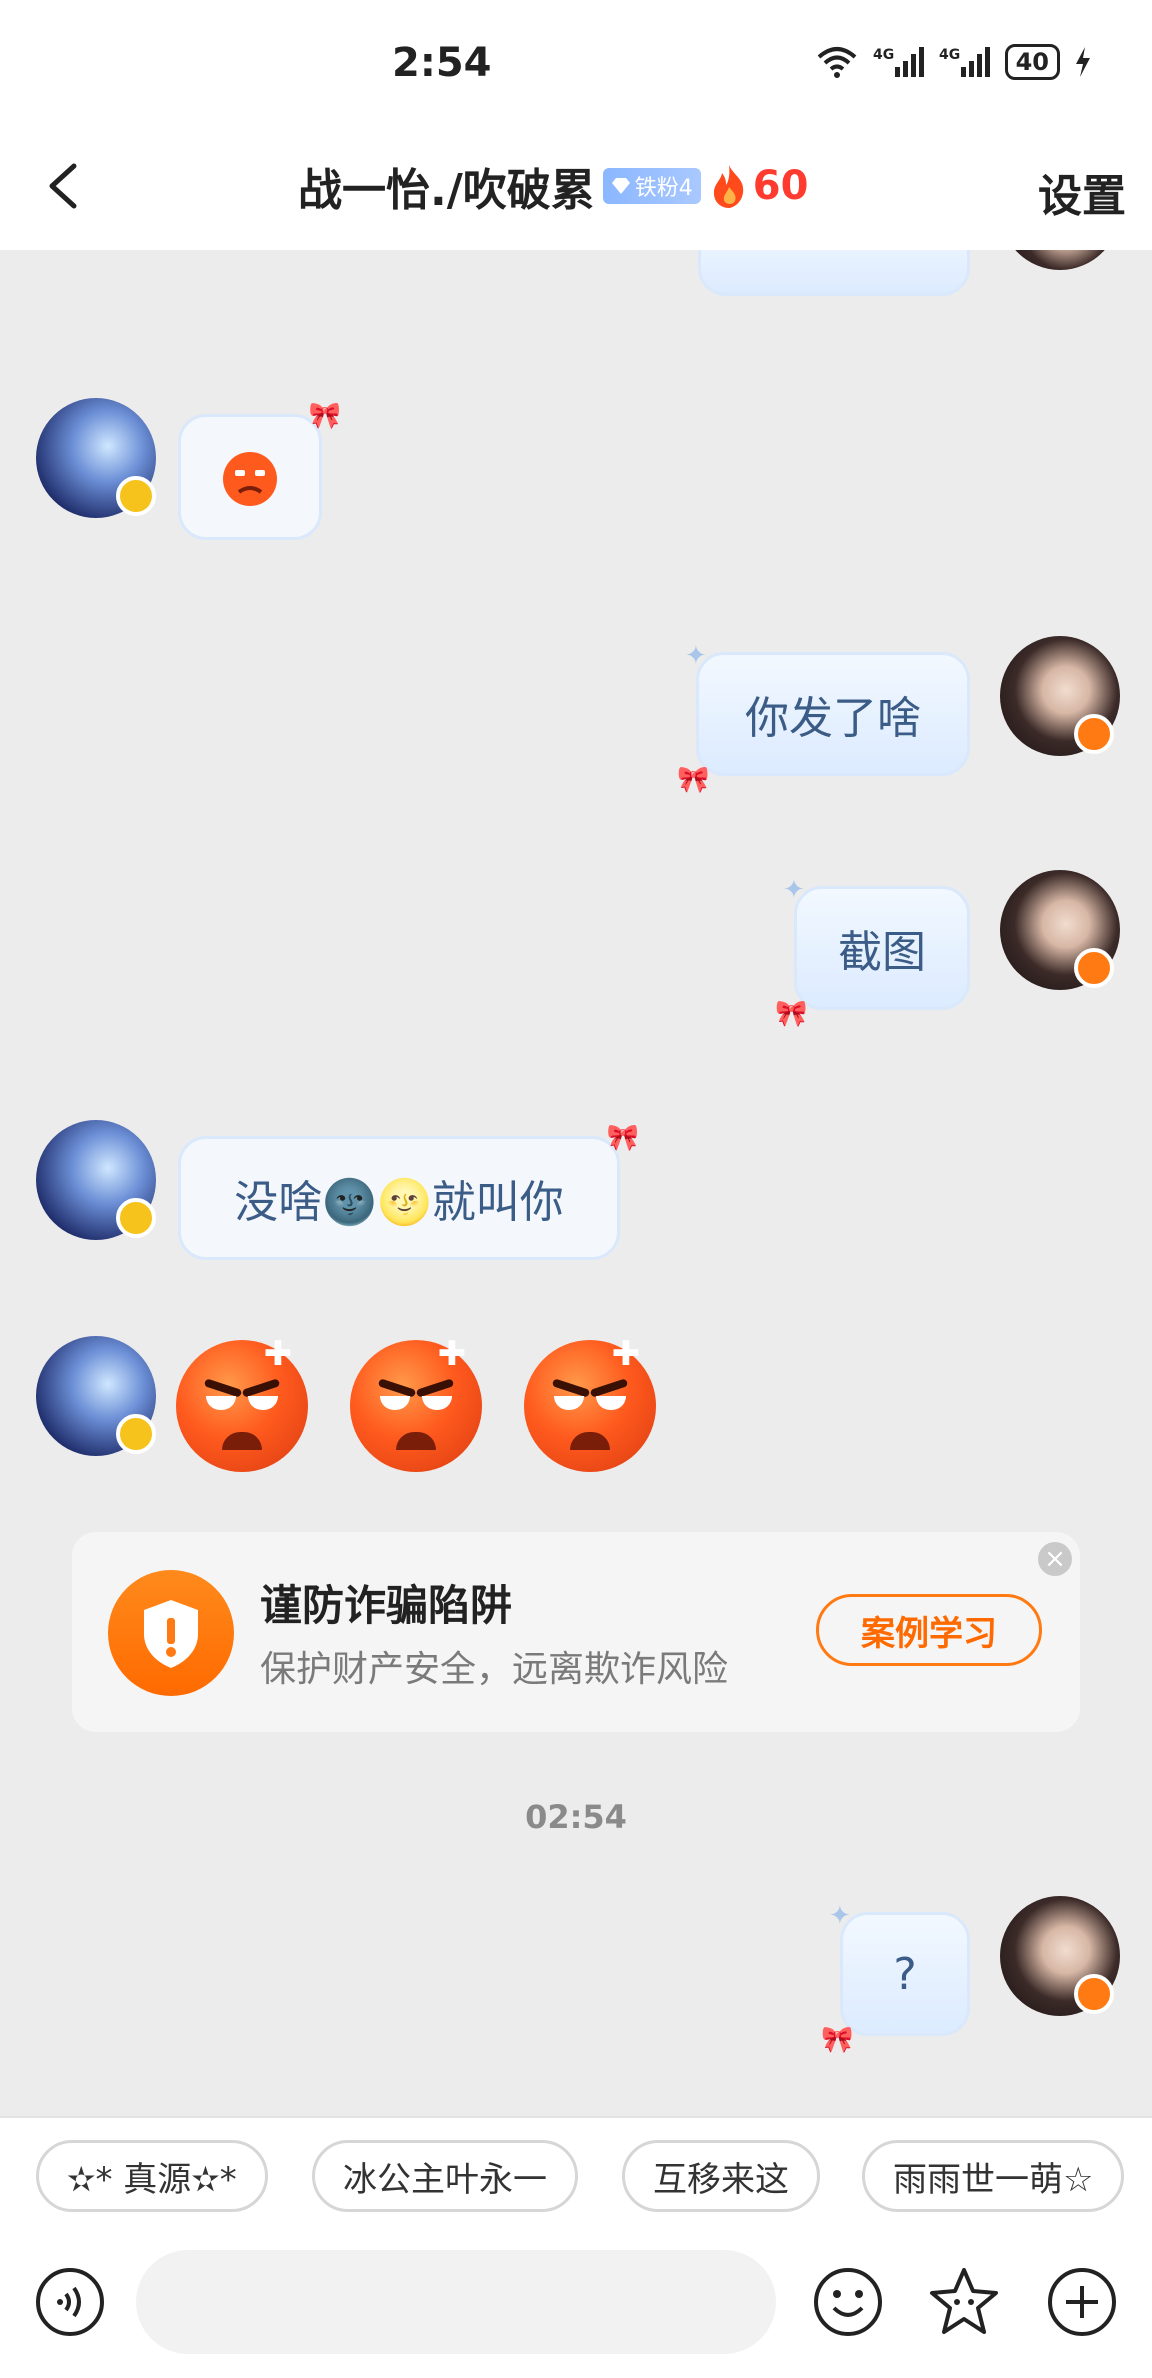 The width and height of the screenshot is (1152, 2378). What do you see at coordinates (1082, 2302) in the screenshot?
I see `add-icon` at bounding box center [1082, 2302].